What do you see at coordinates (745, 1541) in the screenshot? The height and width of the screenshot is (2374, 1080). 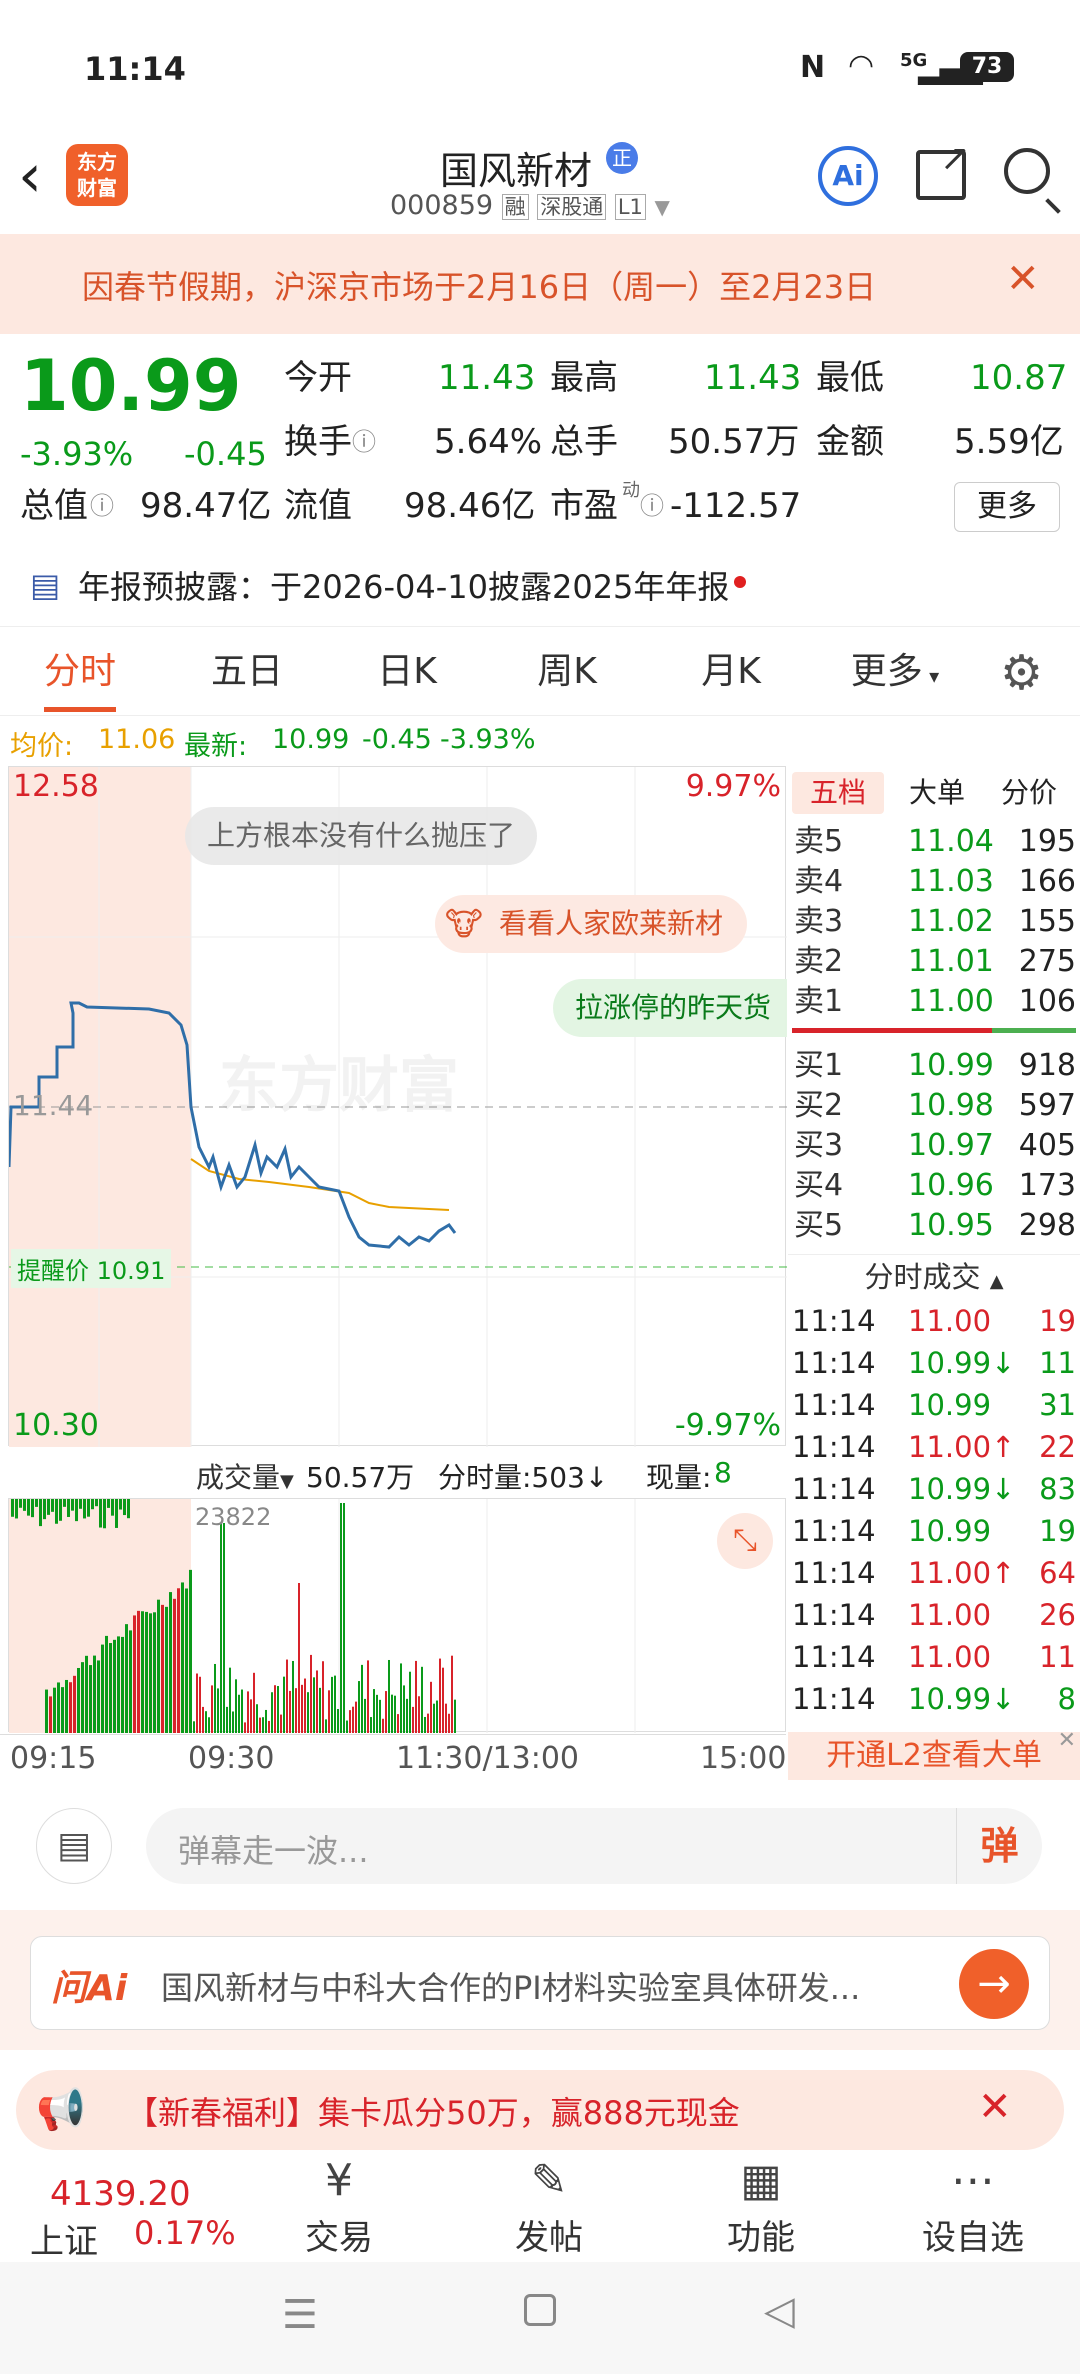 I see `expand-icon: ⤡` at bounding box center [745, 1541].